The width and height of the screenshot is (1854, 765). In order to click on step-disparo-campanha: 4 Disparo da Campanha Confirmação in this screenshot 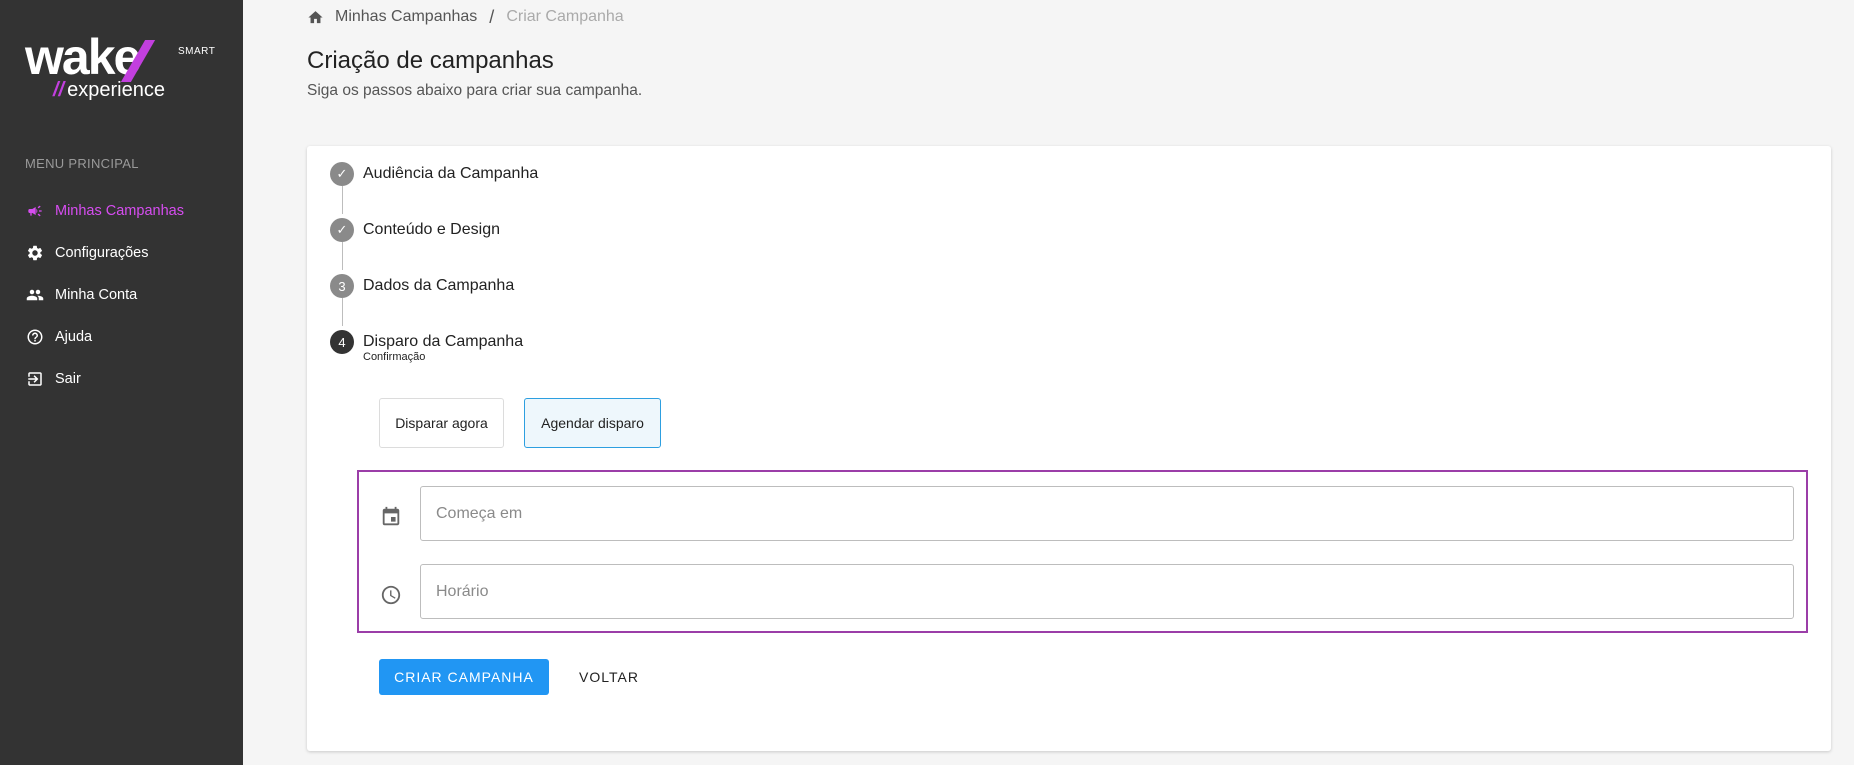, I will do `click(427, 346)`.